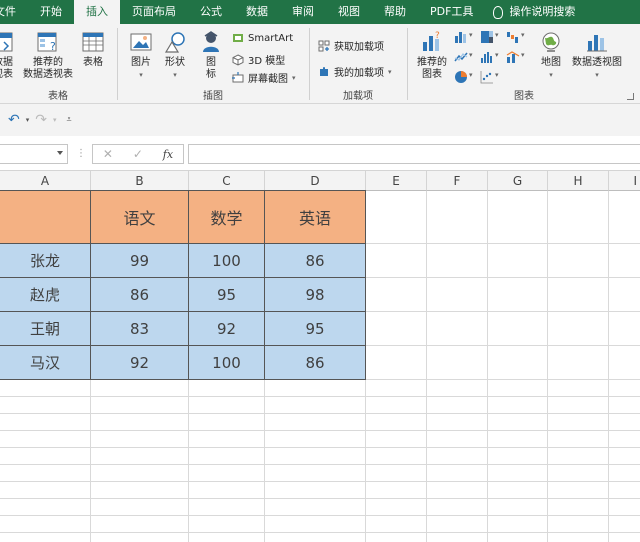  I want to click on recommended-pivot-label-1: 推荐的, so click(48, 62).